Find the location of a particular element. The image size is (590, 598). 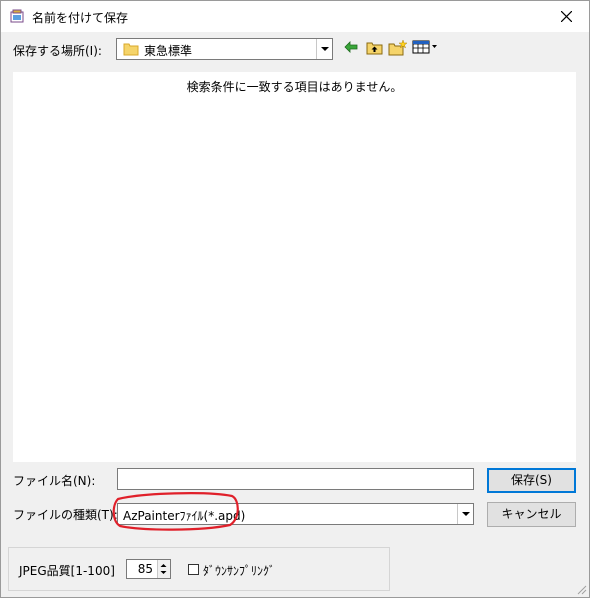

spin-arrows-icon is located at coordinates (163, 569).